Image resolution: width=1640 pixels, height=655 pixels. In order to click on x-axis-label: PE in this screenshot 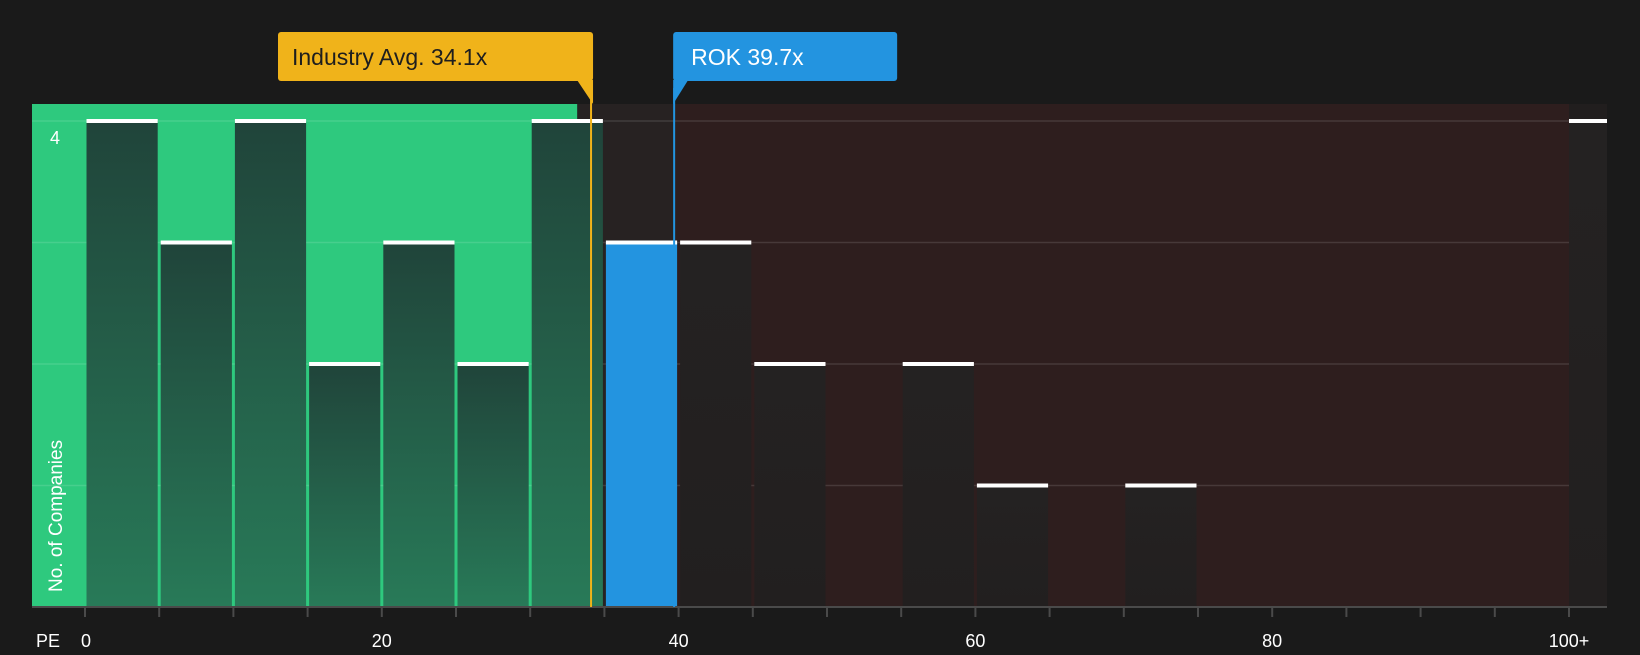, I will do `click(48, 640)`.